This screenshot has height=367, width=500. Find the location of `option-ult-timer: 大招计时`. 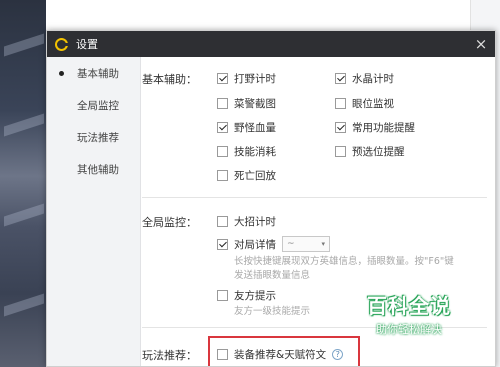

option-ult-timer: 大招计时 is located at coordinates (246, 221).